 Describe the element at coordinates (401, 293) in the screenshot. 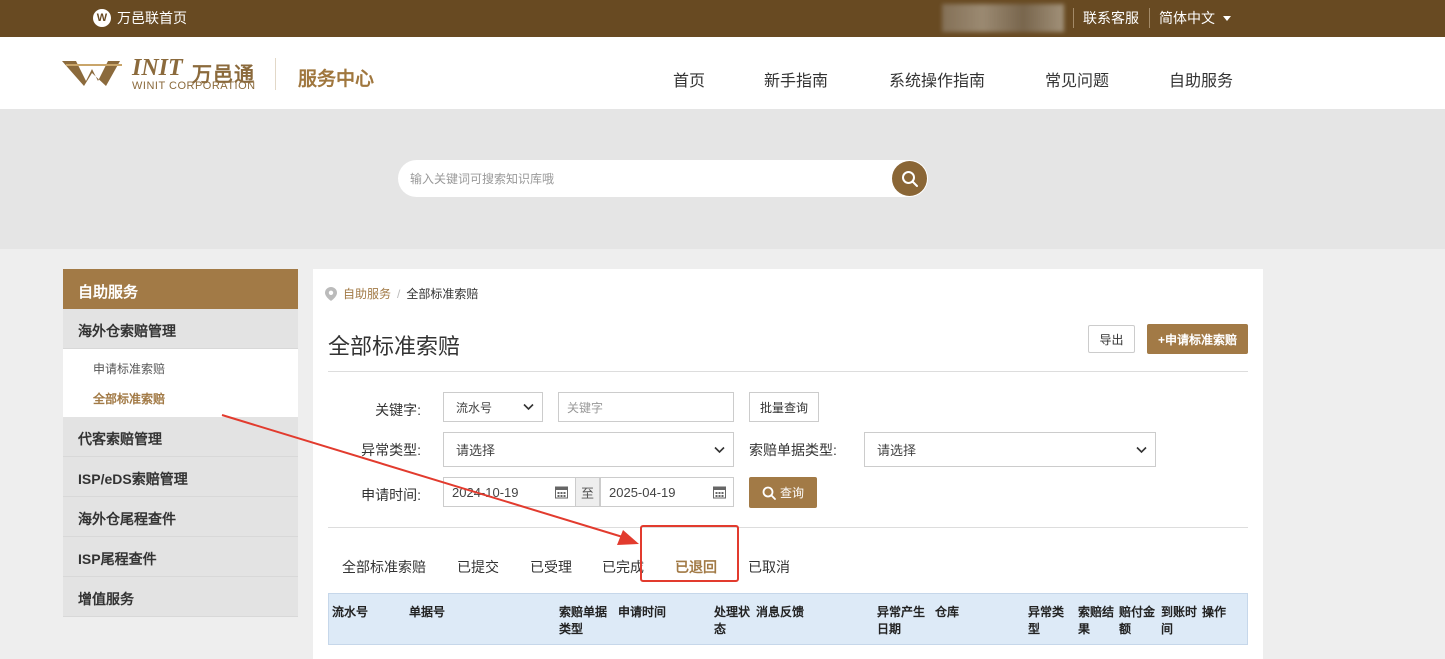

I see `breadcrumb: 自助服务 / 全部标准索赔` at that location.